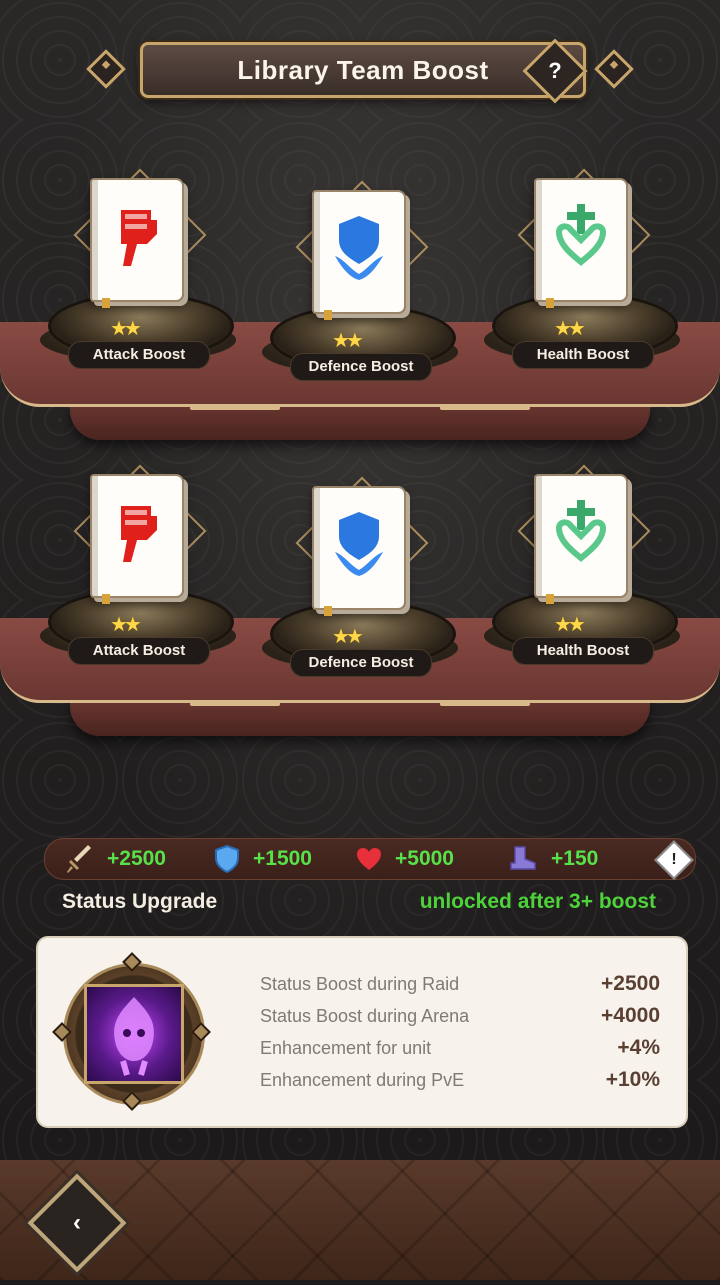 The image size is (720, 1285). What do you see at coordinates (362, 1079) in the screenshot?
I see `status-row-label: Enhancement during PvE` at bounding box center [362, 1079].